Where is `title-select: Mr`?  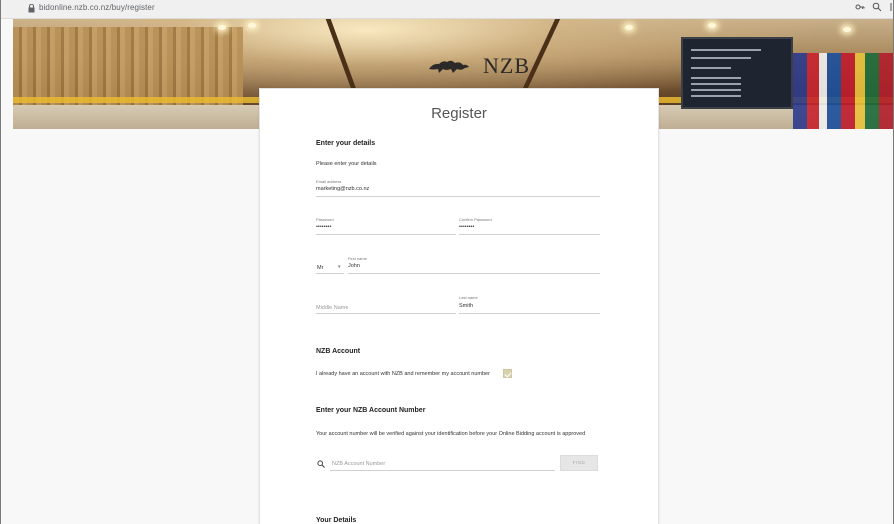 title-select: Mr is located at coordinates (320, 268).